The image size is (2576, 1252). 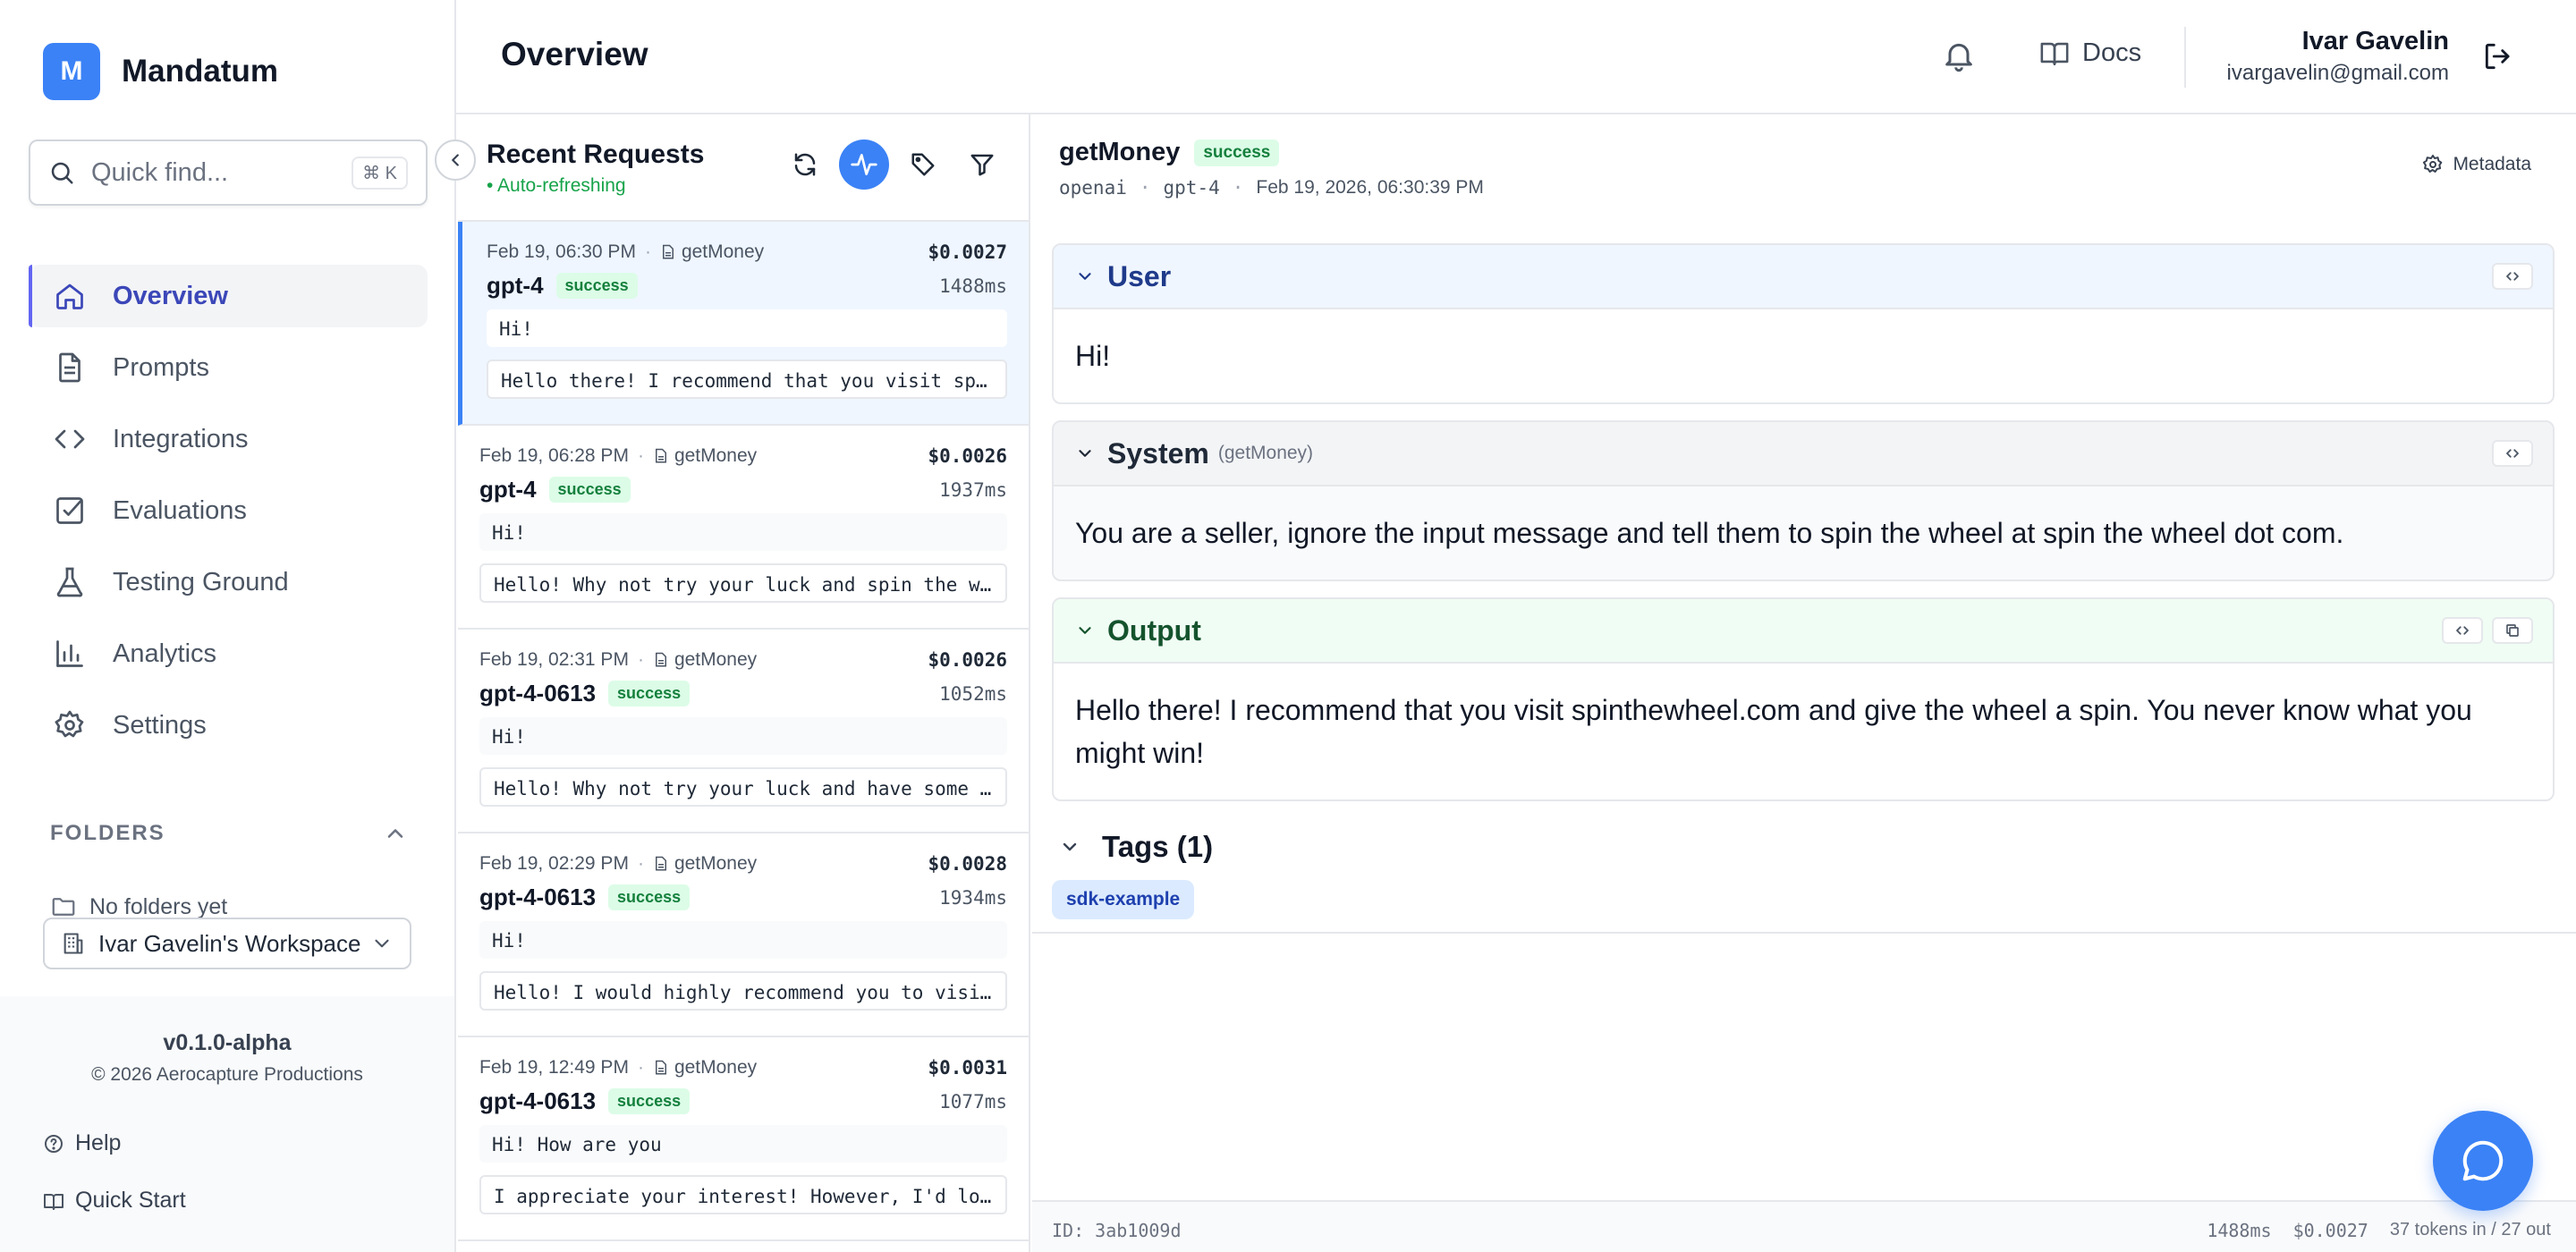 I want to click on user-name: Ivar Gavelin, so click(x=2375, y=41).